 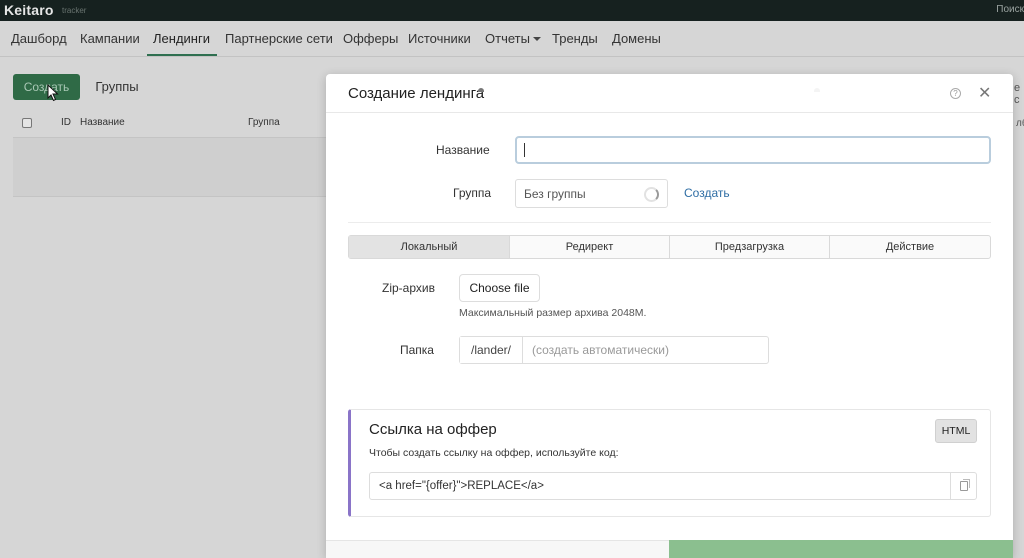 What do you see at coordinates (590, 247) in the screenshot?
I see `tab-redirect: Редирект` at bounding box center [590, 247].